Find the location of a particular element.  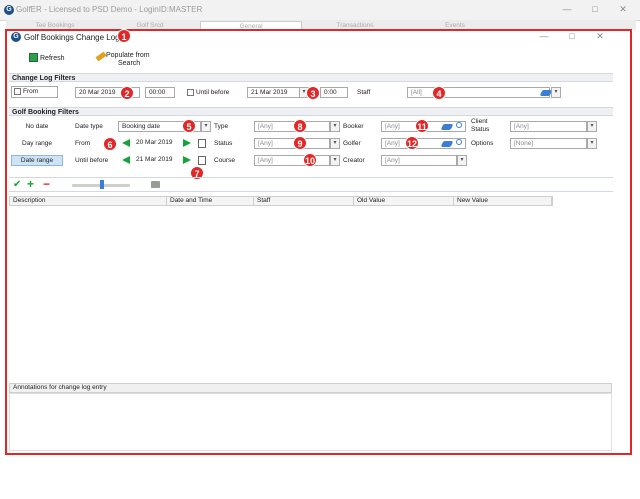

change-log-filters-header: Change Log Filters is located at coordinates (311, 77).